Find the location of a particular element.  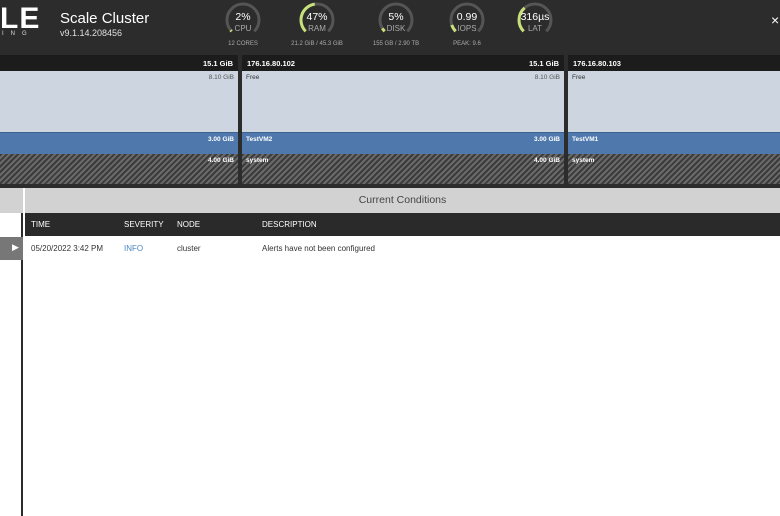

row-node: cluster is located at coordinates (189, 248).